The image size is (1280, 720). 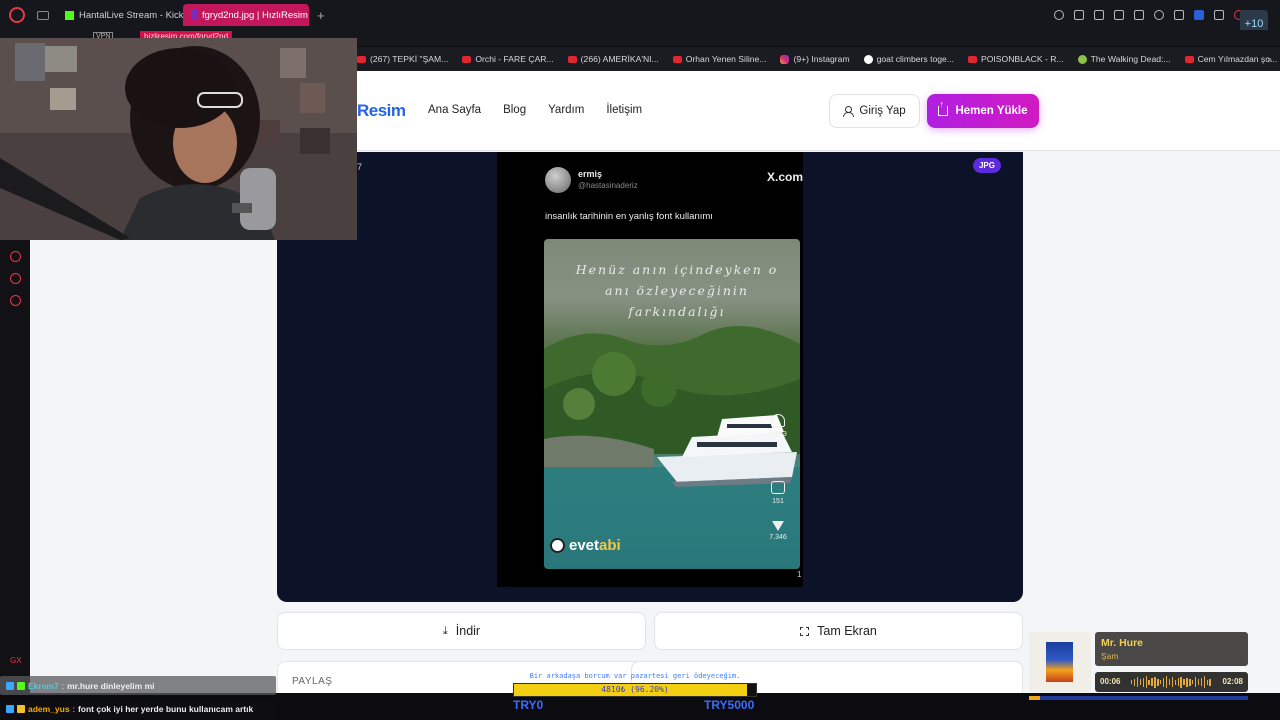 I want to click on messenger-icon, so click(x=15, y=278).